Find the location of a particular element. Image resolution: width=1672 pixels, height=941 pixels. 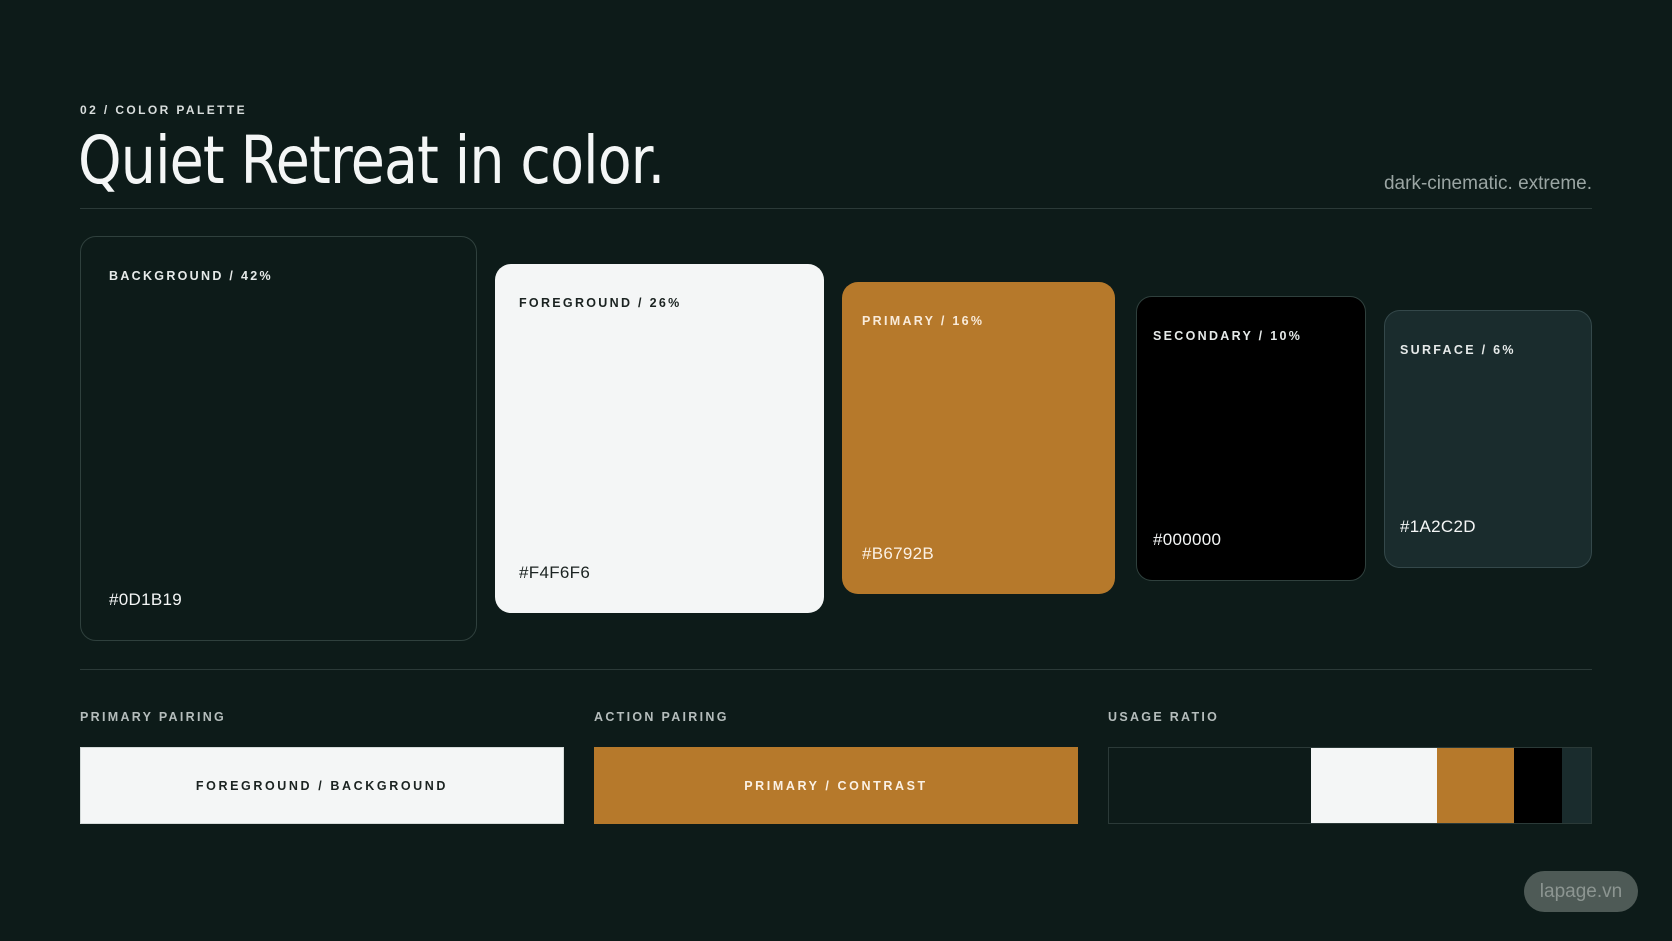

primary-pairing-swatch: FOREGROUND / BACKGROUND is located at coordinates (322, 785).